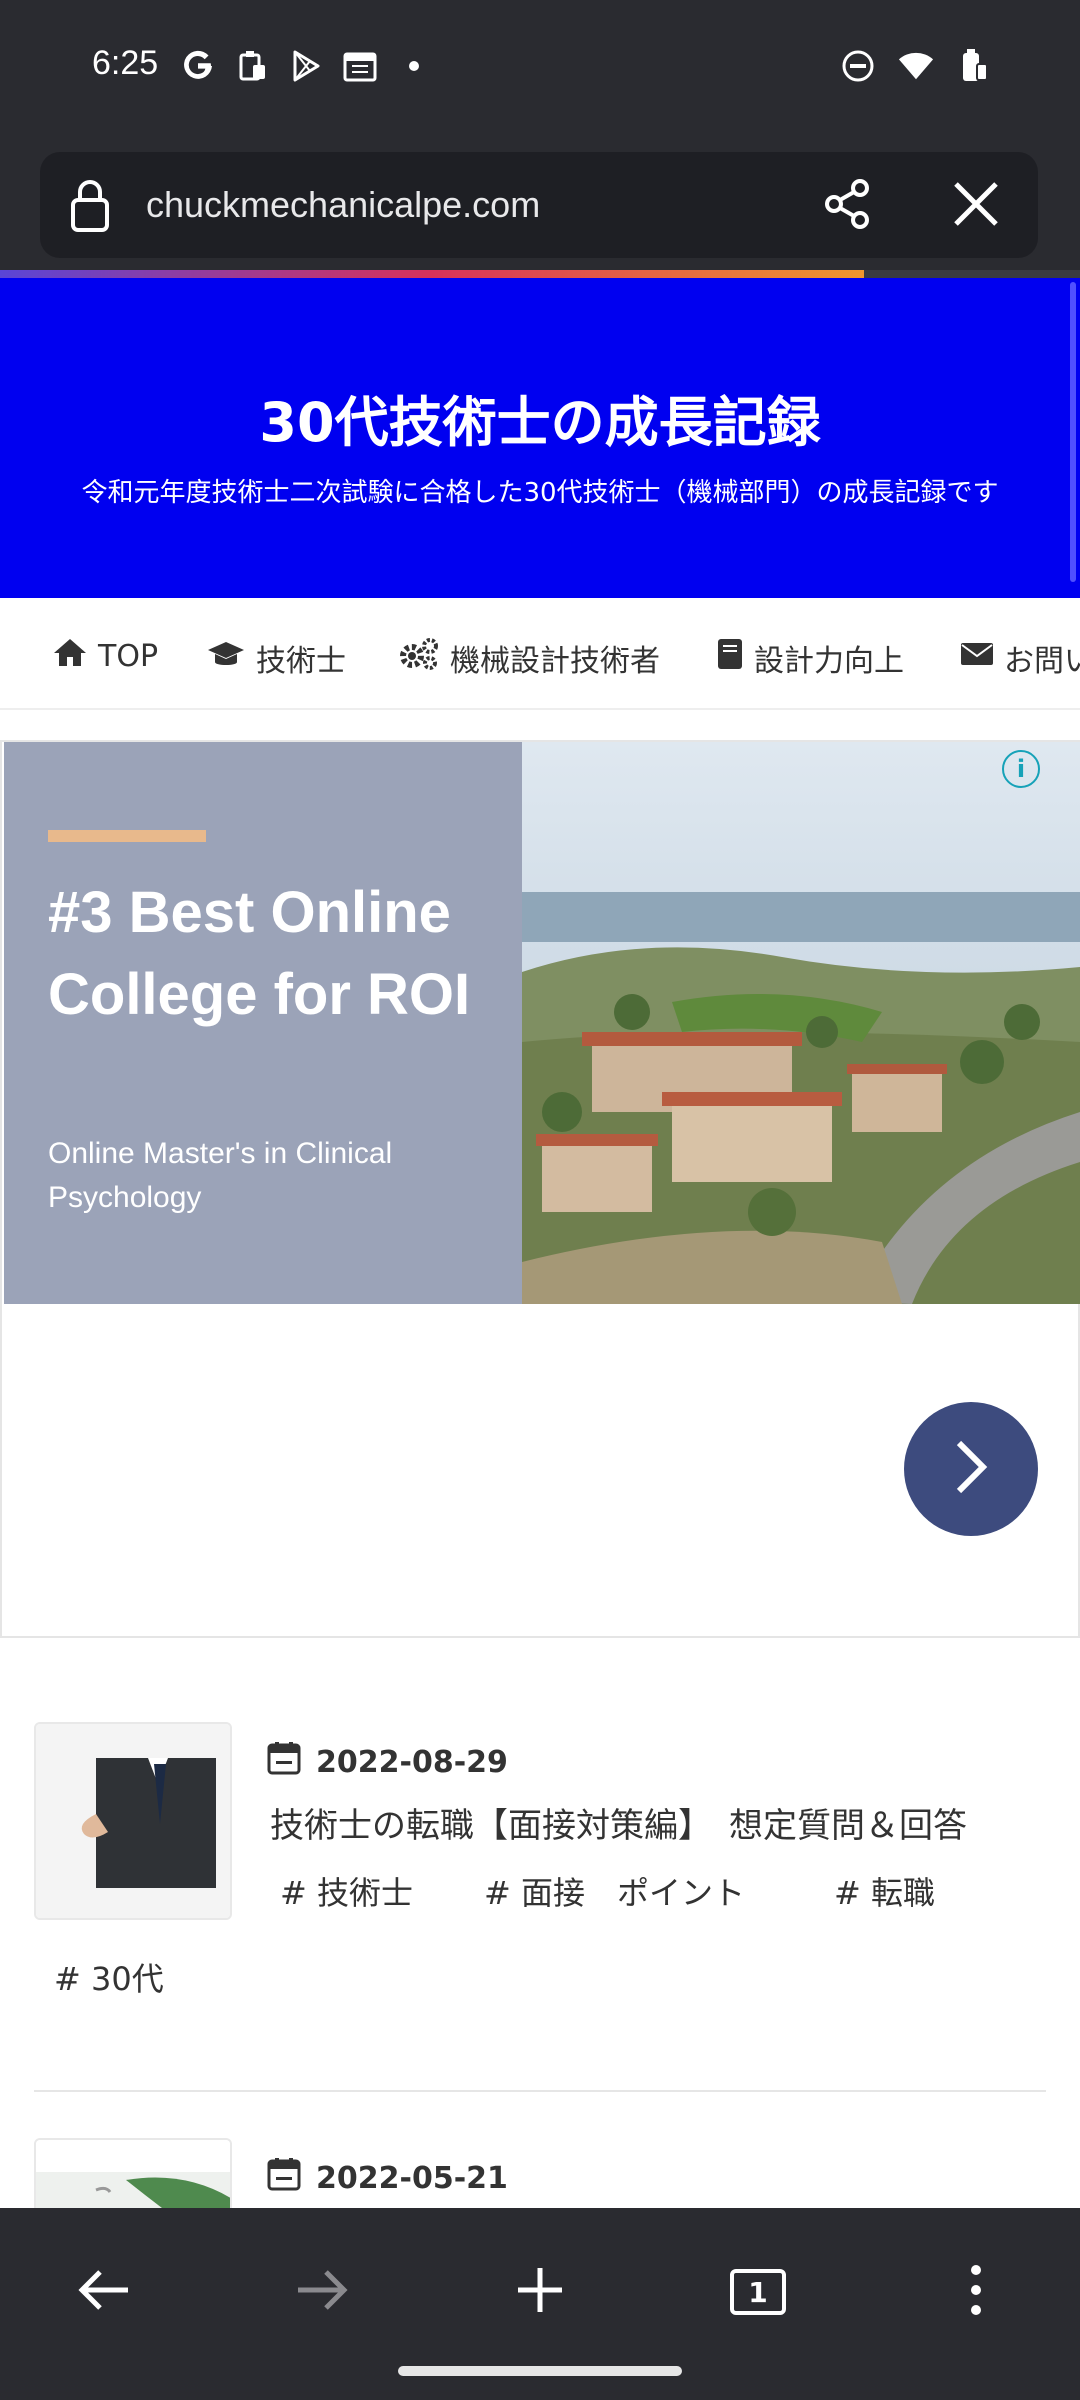 The image size is (1080, 2400). I want to click on close-icon, so click(976, 206).